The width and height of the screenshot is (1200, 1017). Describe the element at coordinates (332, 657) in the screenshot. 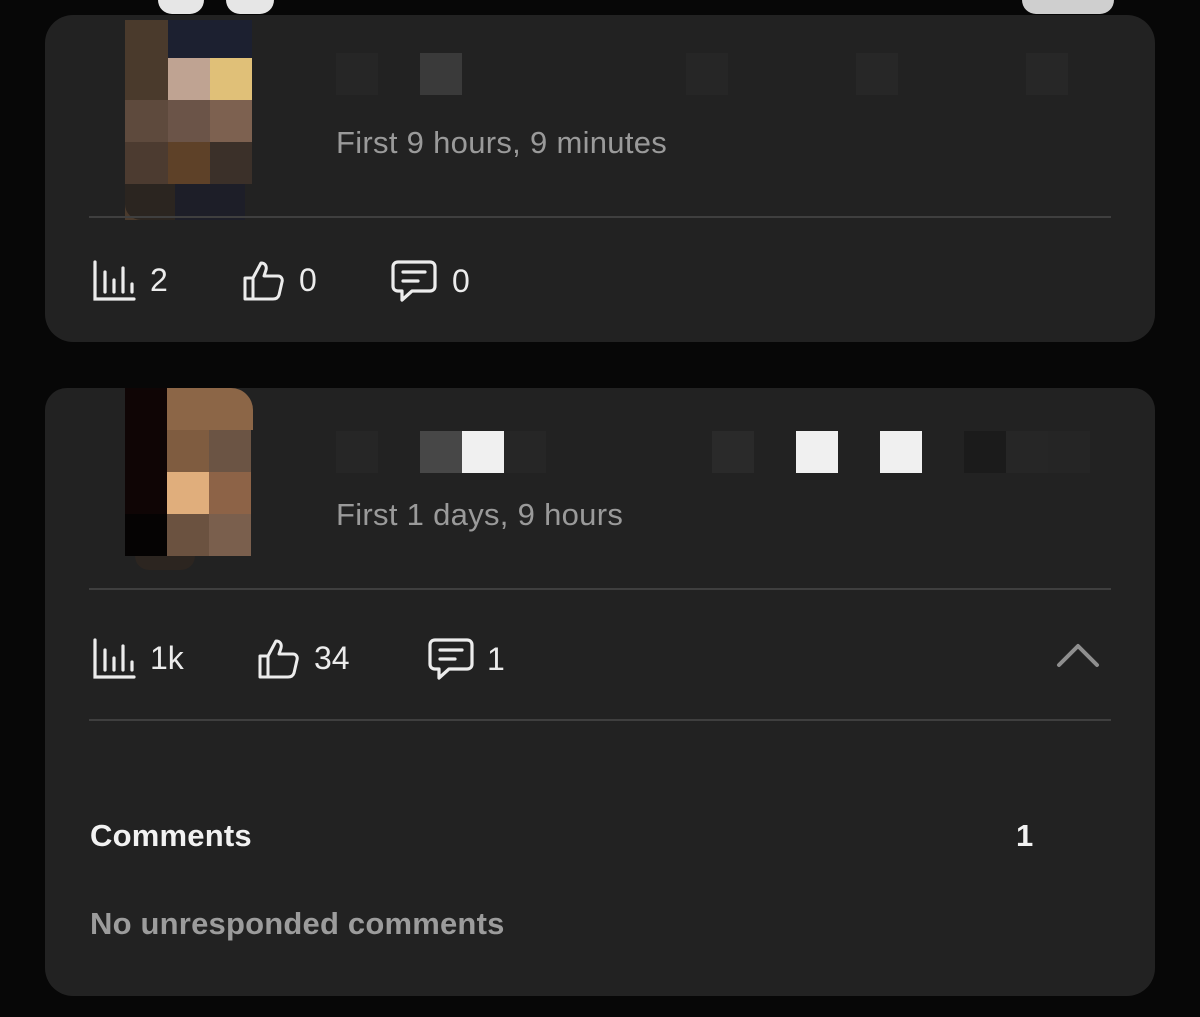

I see `likes-count: 34` at that location.